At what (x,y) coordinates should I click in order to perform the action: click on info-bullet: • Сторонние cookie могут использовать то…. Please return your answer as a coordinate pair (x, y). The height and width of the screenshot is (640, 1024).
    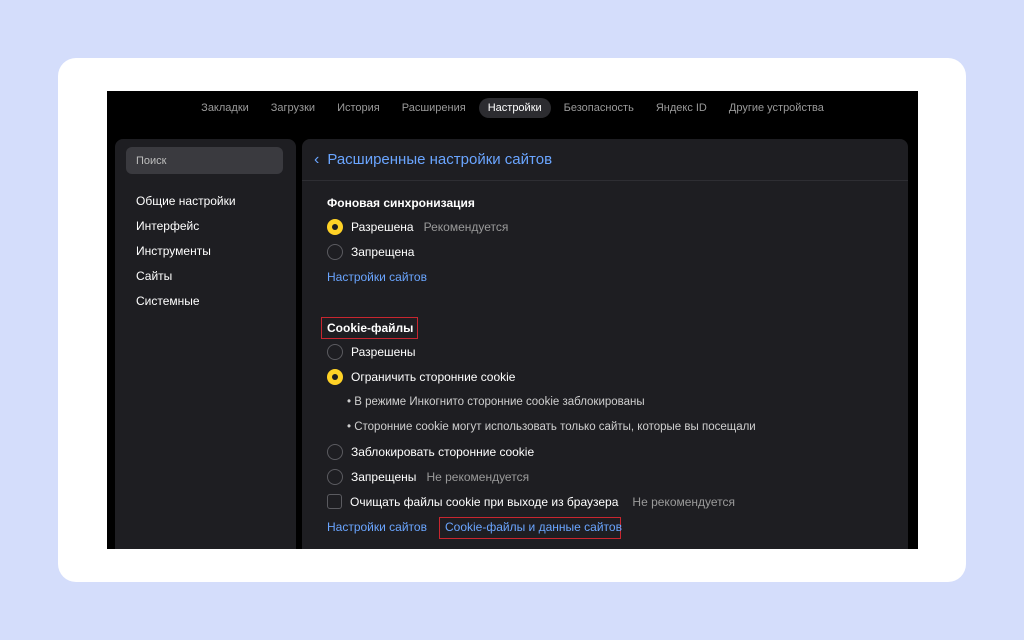
    Looking at the image, I should click on (551, 427).